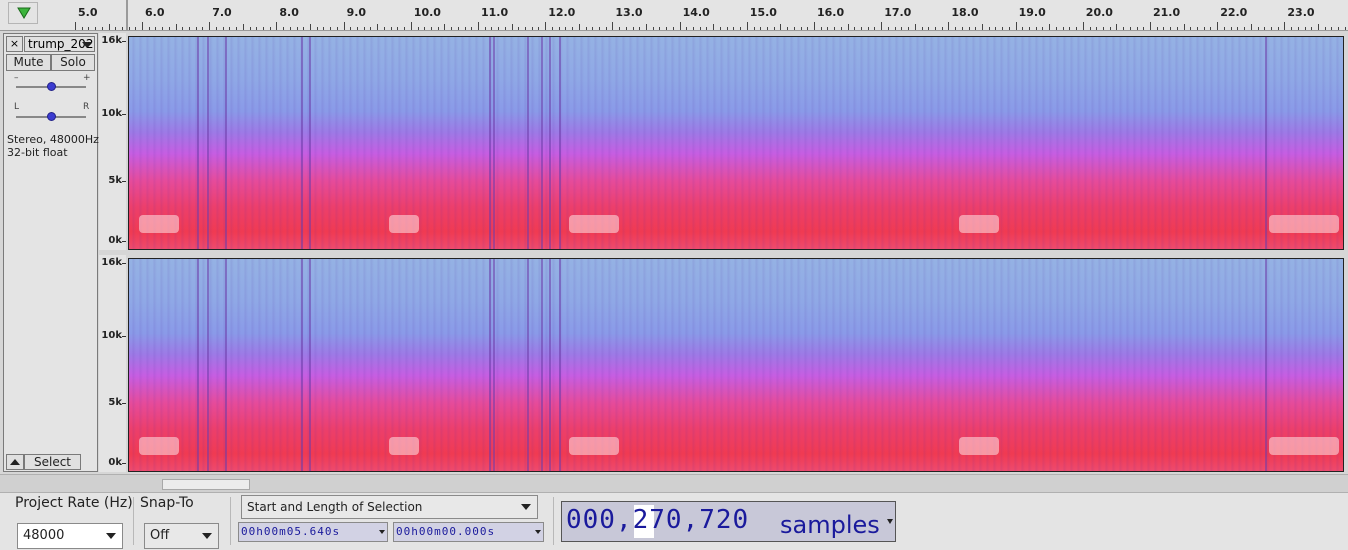 This screenshot has height=550, width=1348. What do you see at coordinates (115, 240) in the screenshot?
I see `scale-label: 0k` at bounding box center [115, 240].